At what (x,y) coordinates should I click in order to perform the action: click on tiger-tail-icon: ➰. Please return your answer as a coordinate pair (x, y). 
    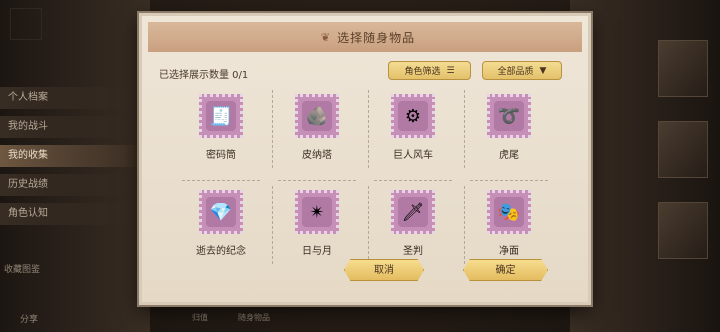
    Looking at the image, I should click on (509, 116).